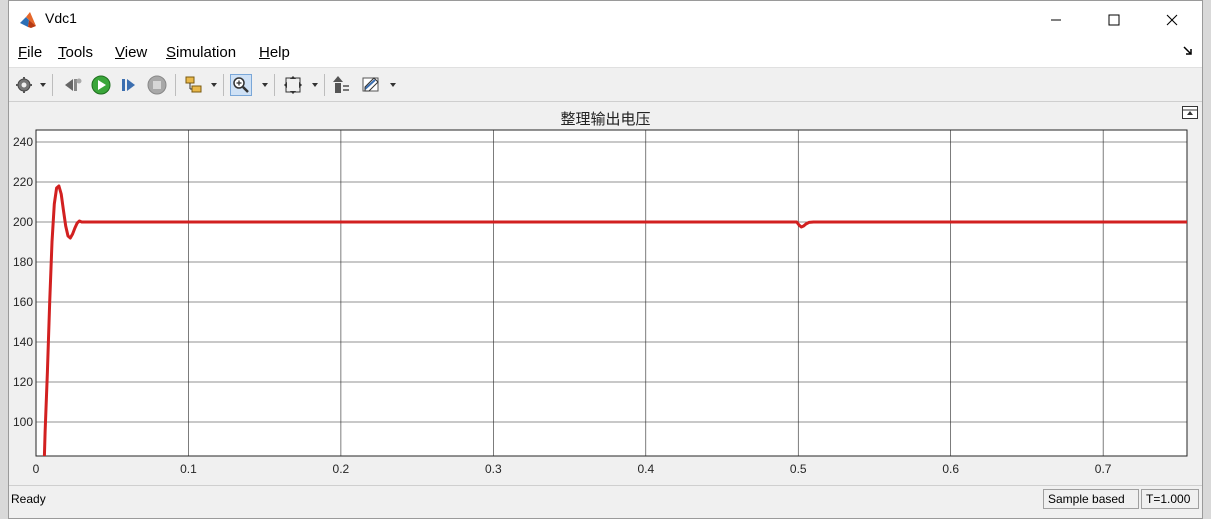  Describe the element at coordinates (265, 85) in the screenshot. I see `zoom-dropdown` at that location.